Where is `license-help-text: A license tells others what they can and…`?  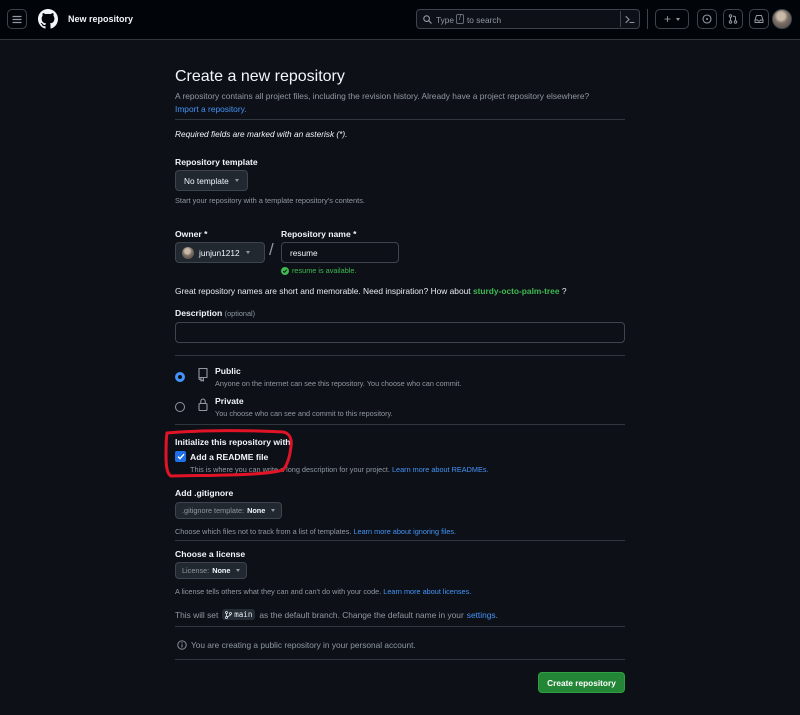
license-help-text: A license tells others what they can and… is located at coordinates (278, 591).